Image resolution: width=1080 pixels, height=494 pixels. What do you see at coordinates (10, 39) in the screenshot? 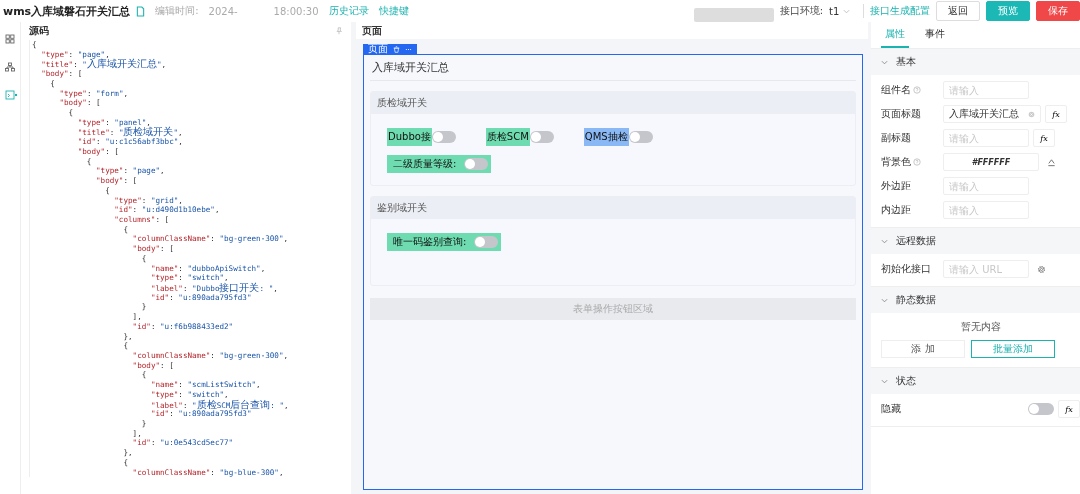
I see `grid-icon` at bounding box center [10, 39].